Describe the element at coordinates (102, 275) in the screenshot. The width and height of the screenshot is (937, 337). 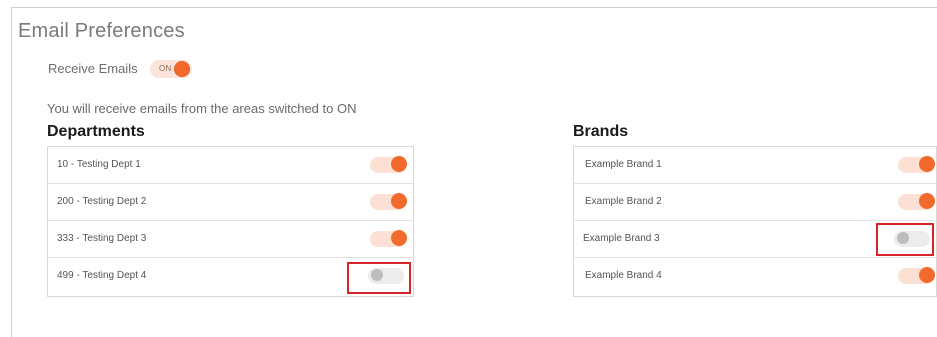
I see `department-label: 499 - Testing Dept 4` at that location.